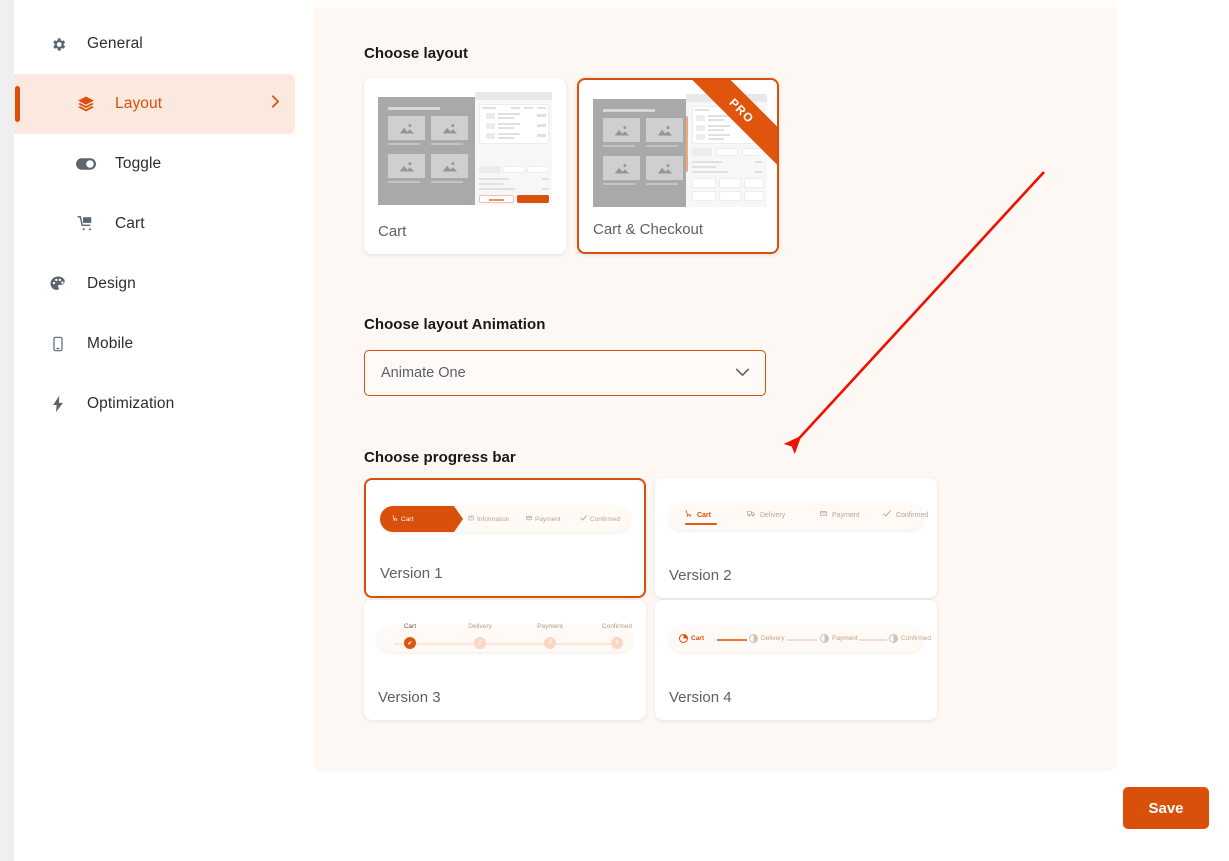  Describe the element at coordinates (480, 643) in the screenshot. I see `v3-step-marker: 2` at that location.